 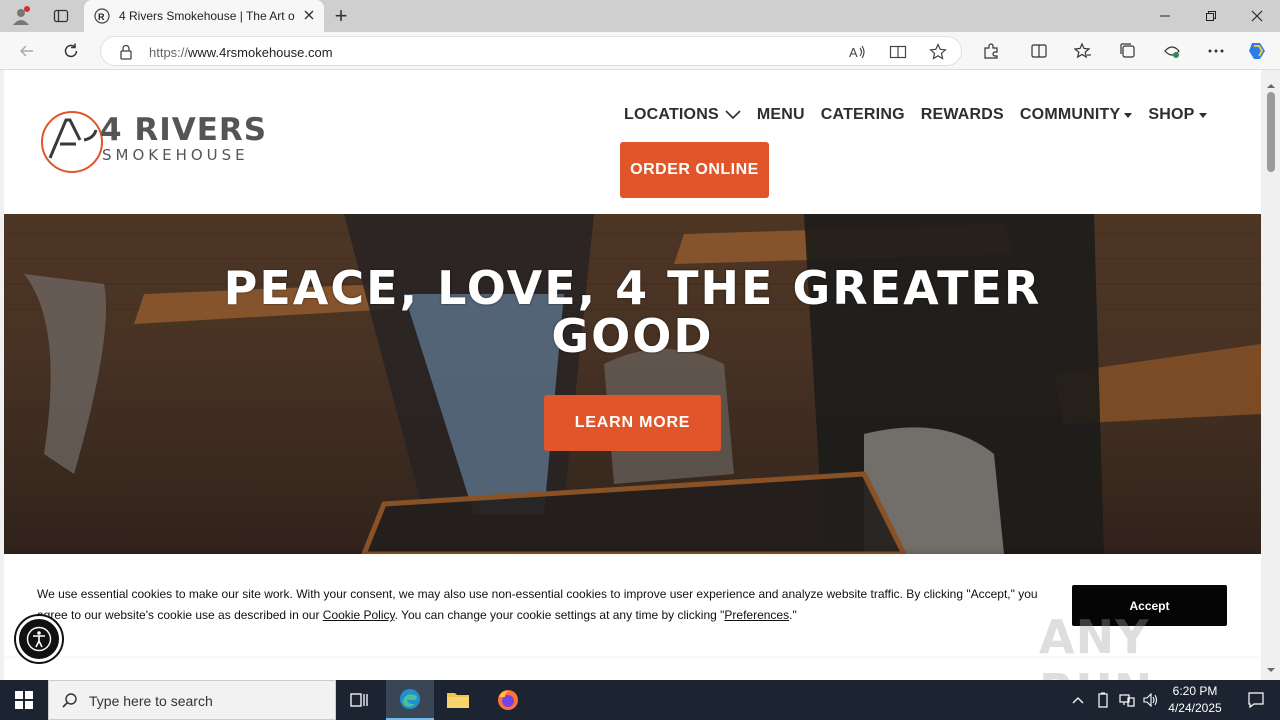 I want to click on scroll-down-icon, so click(x=1271, y=669).